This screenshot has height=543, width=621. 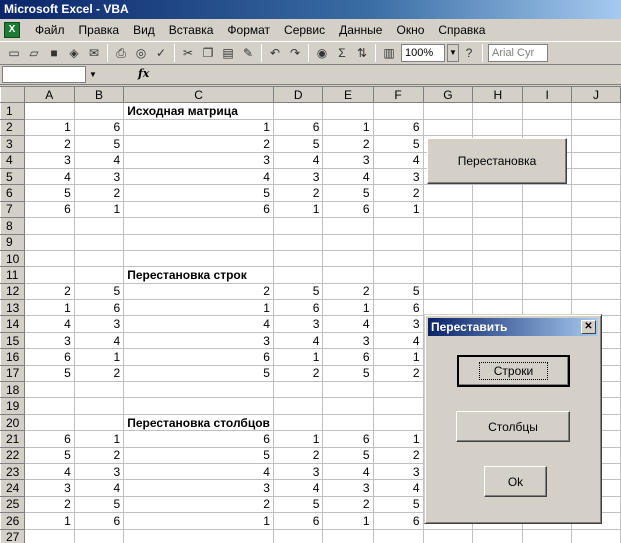 I want to click on row-header: 9, so click(x=12, y=242).